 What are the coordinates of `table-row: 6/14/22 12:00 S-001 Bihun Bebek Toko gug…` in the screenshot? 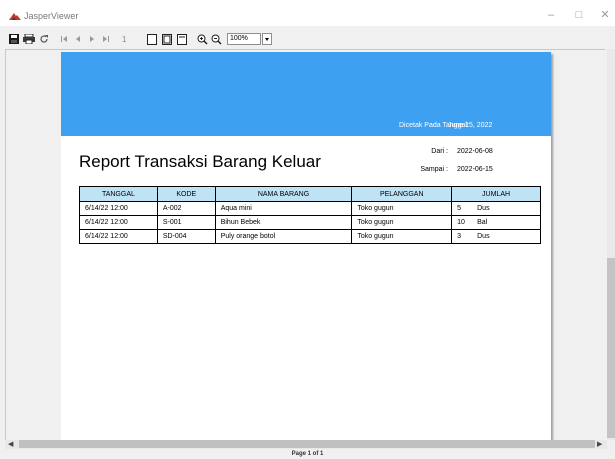 It's located at (310, 222).